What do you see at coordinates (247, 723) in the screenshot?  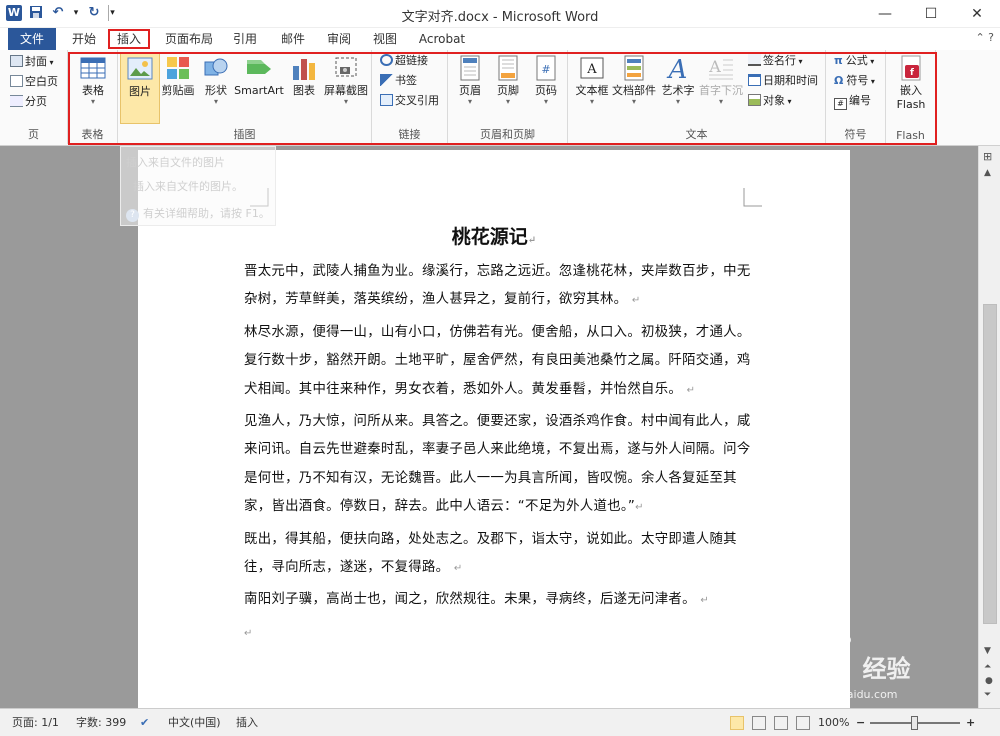 I see `insert-mode: 插入` at bounding box center [247, 723].